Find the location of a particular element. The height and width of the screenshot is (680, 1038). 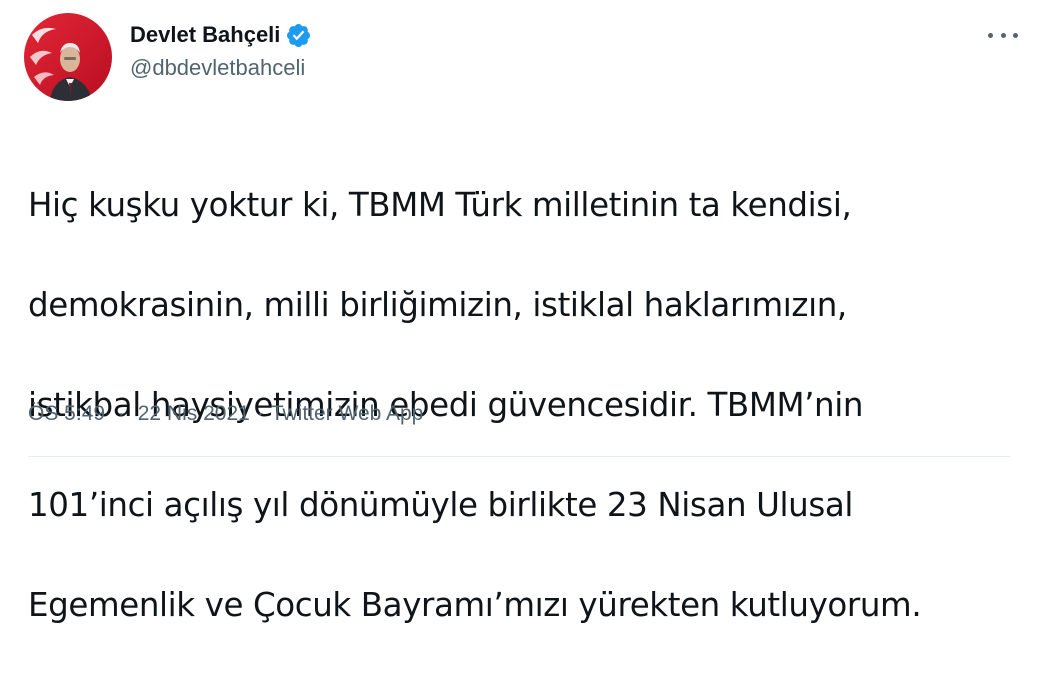

name-row: Devlet Bahçeli is located at coordinates (221, 35).